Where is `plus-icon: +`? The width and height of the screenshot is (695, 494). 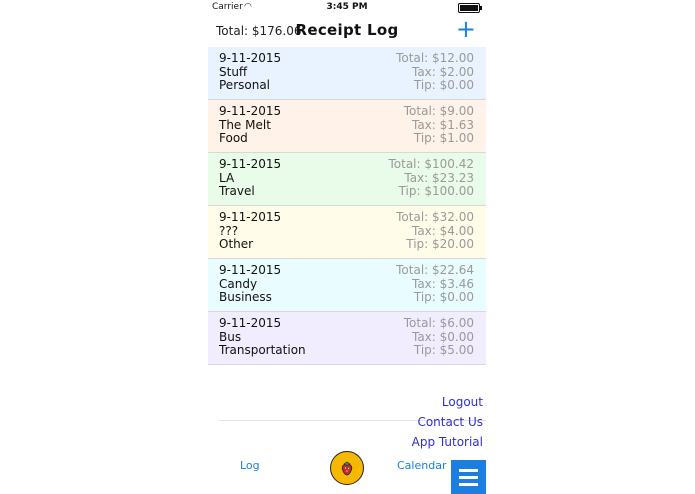 plus-icon: + is located at coordinates (465, 29).